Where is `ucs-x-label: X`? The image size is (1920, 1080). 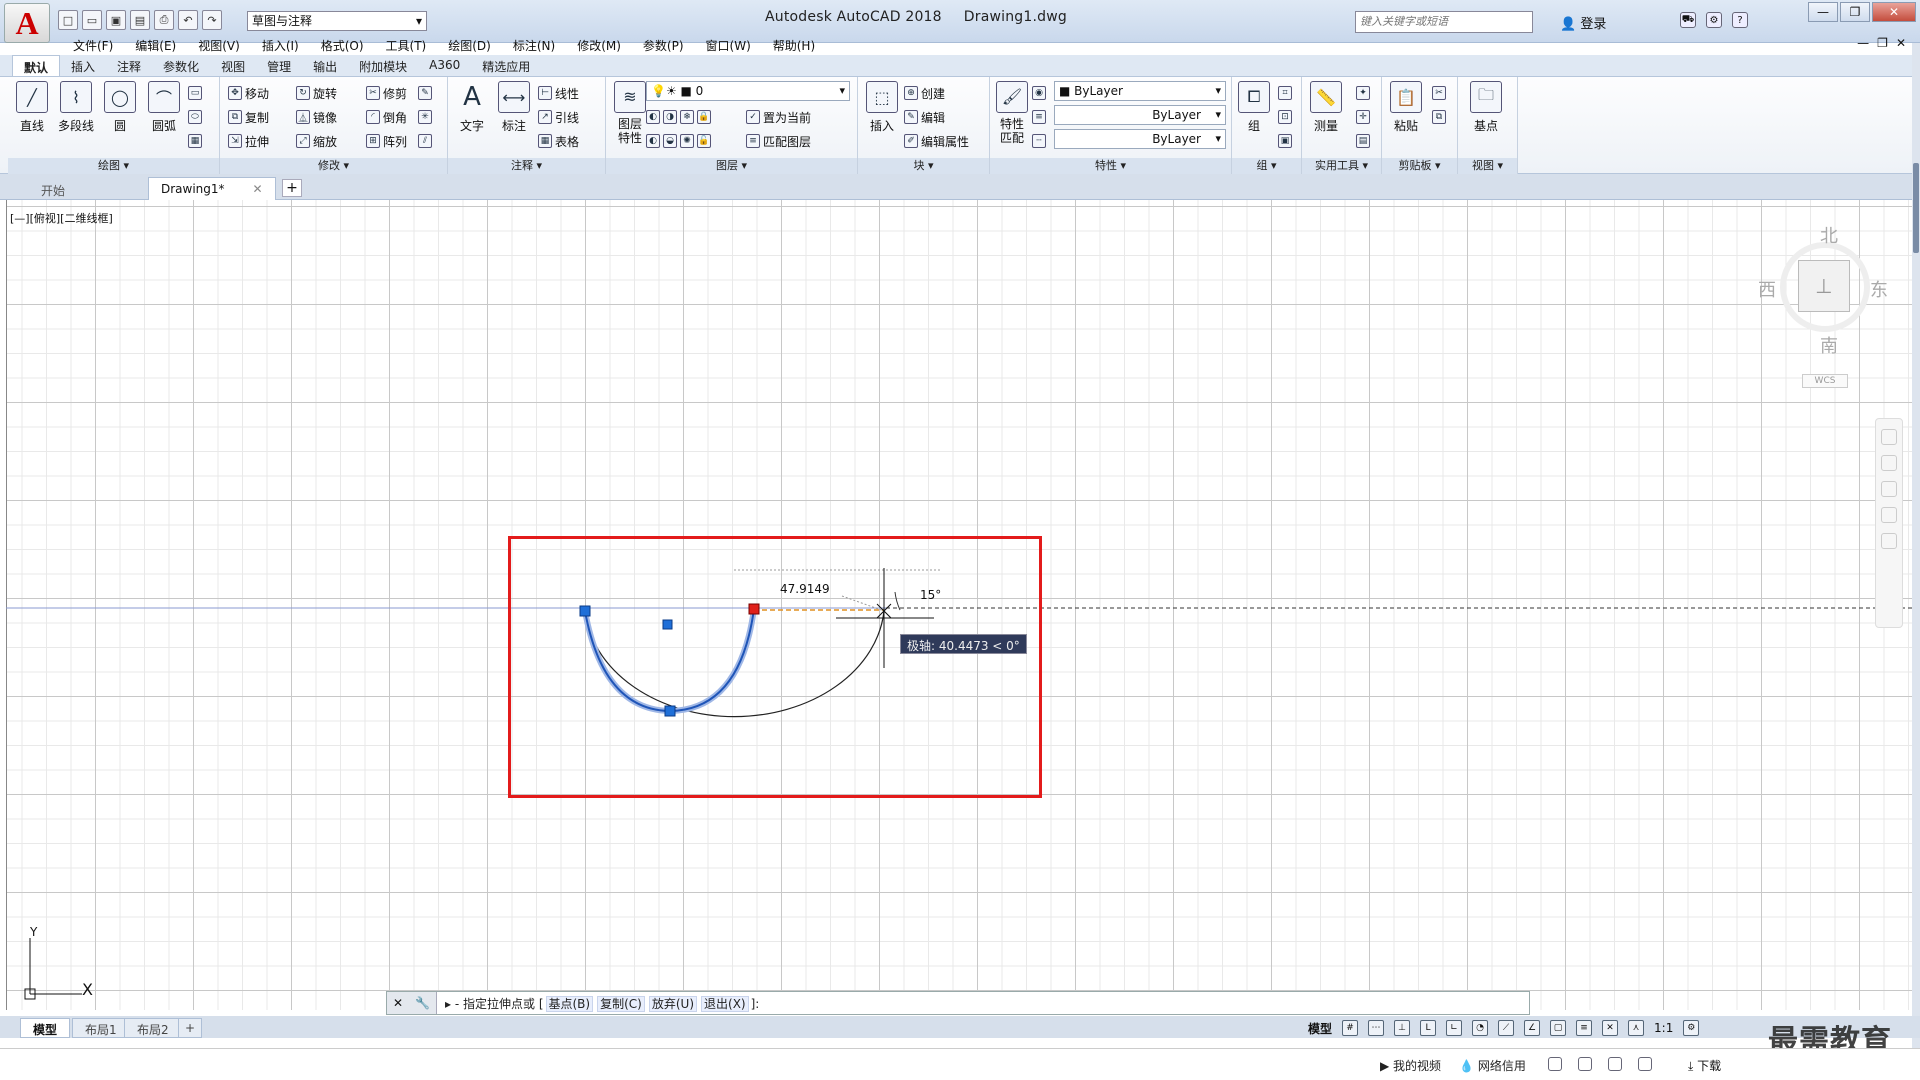 ucs-x-label: X is located at coordinates (87, 989).